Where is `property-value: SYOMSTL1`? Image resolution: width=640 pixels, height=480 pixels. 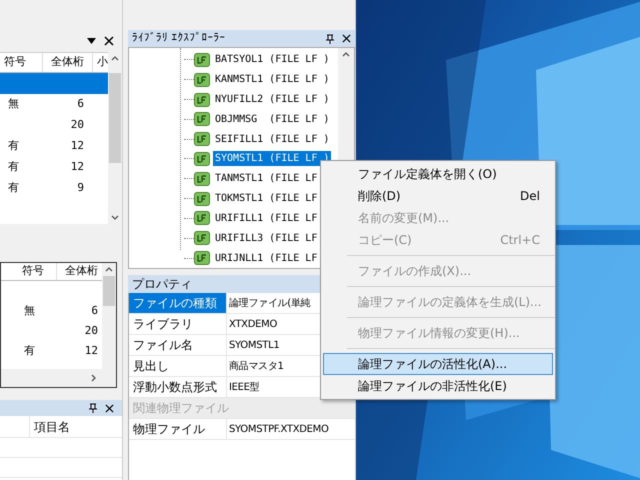
property-value: SYOMSTL1 is located at coordinates (254, 345).